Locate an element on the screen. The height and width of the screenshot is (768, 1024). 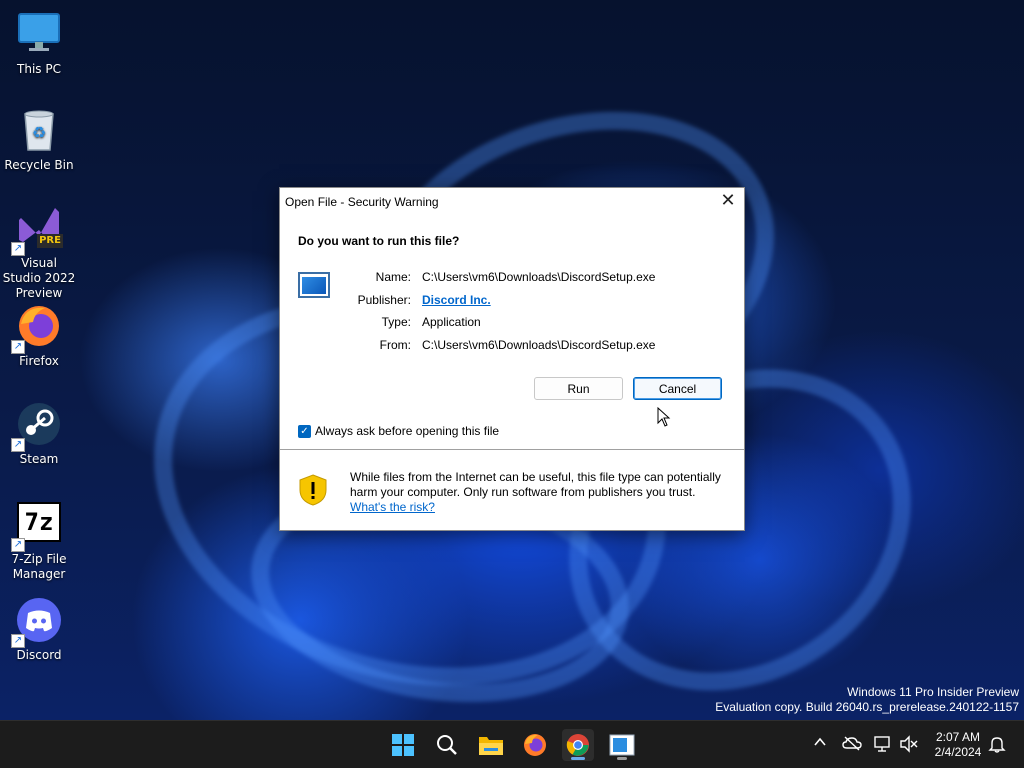
onedrive-offline-icon is located at coordinates (852, 745).